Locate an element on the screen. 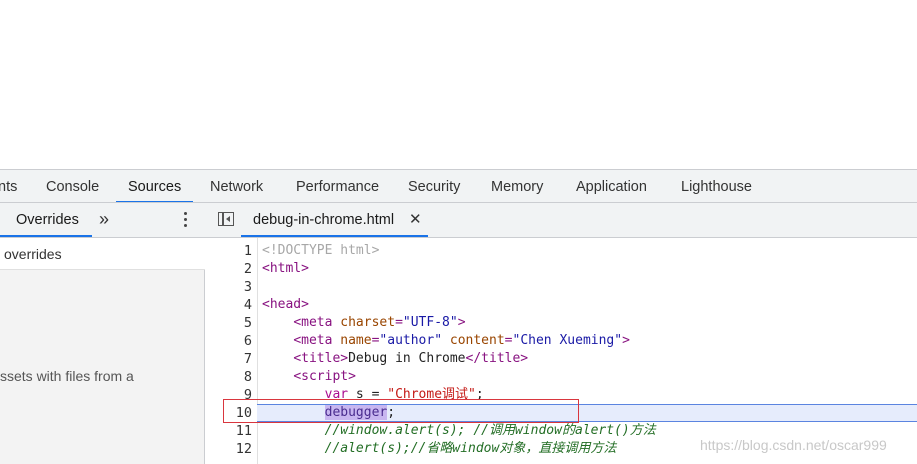 This screenshot has height=464, width=917. tab-lighthouse: Lighthouse is located at coordinates (716, 186).